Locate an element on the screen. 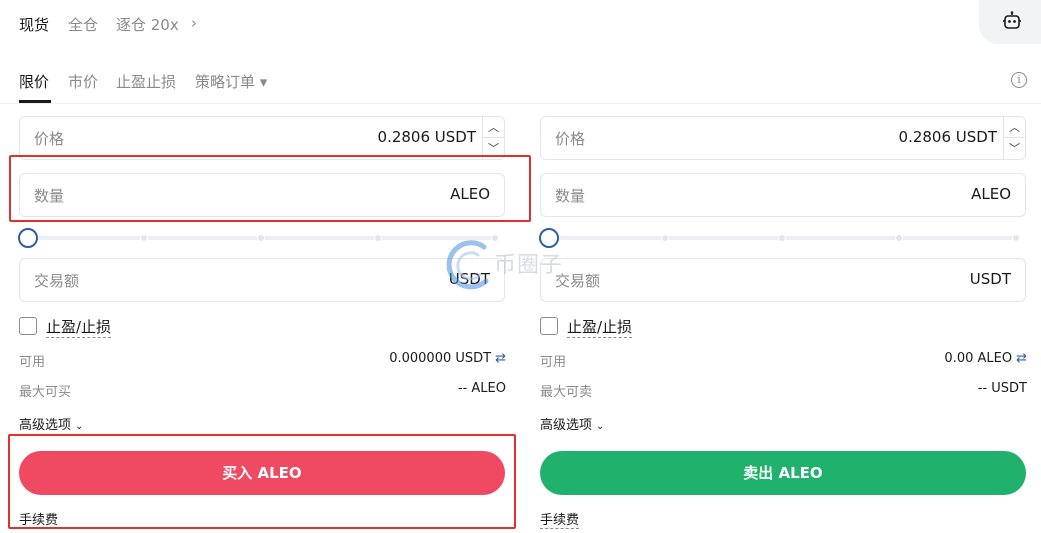 The image size is (1041, 533). buy-amount-slider is located at coordinates (262, 238).